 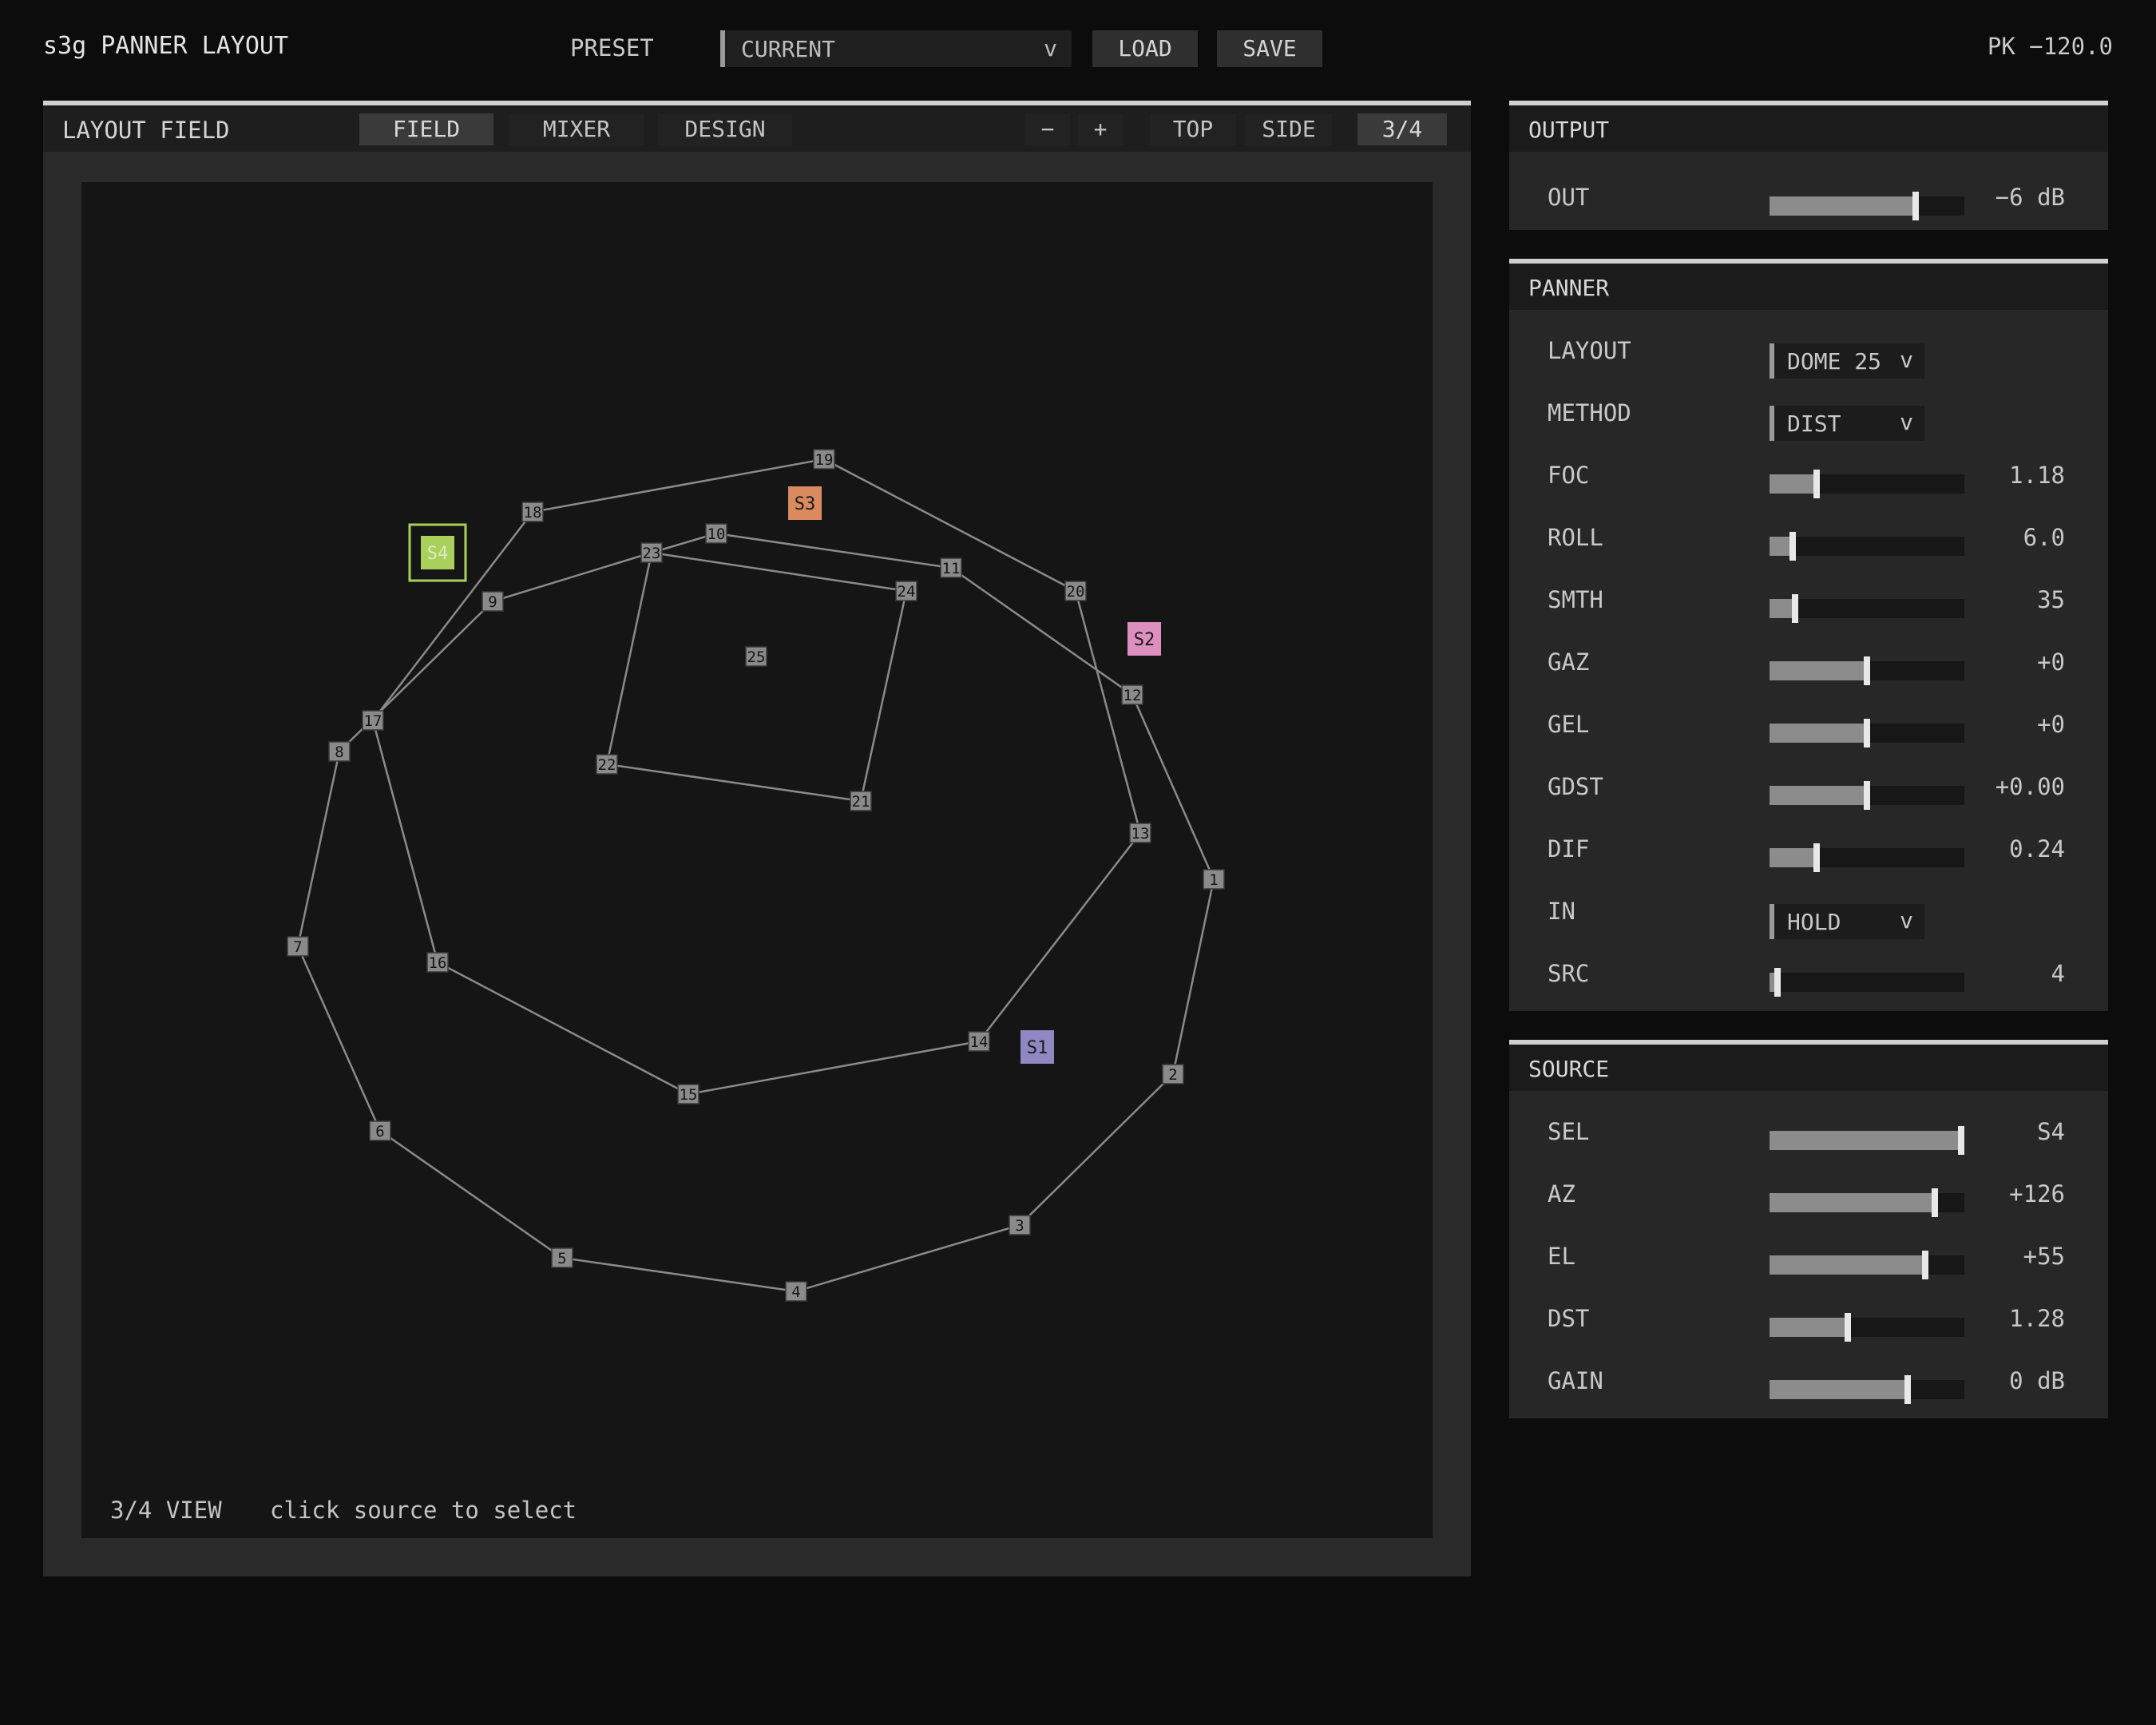 What do you see at coordinates (1075, 591) in the screenshot?
I see `speaker-node-20: 20` at bounding box center [1075, 591].